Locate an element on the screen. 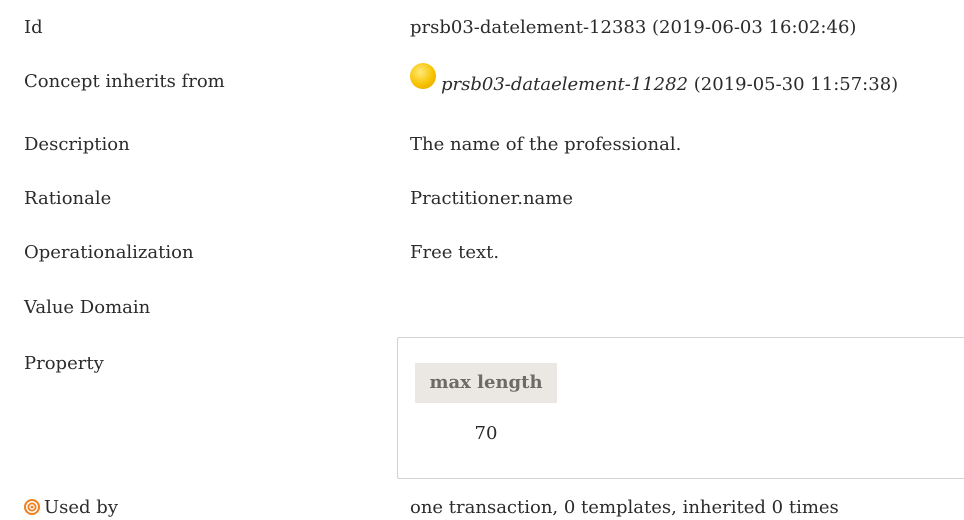 This screenshot has width=964, height=520. used-by-label: Used by is located at coordinates (71, 507).